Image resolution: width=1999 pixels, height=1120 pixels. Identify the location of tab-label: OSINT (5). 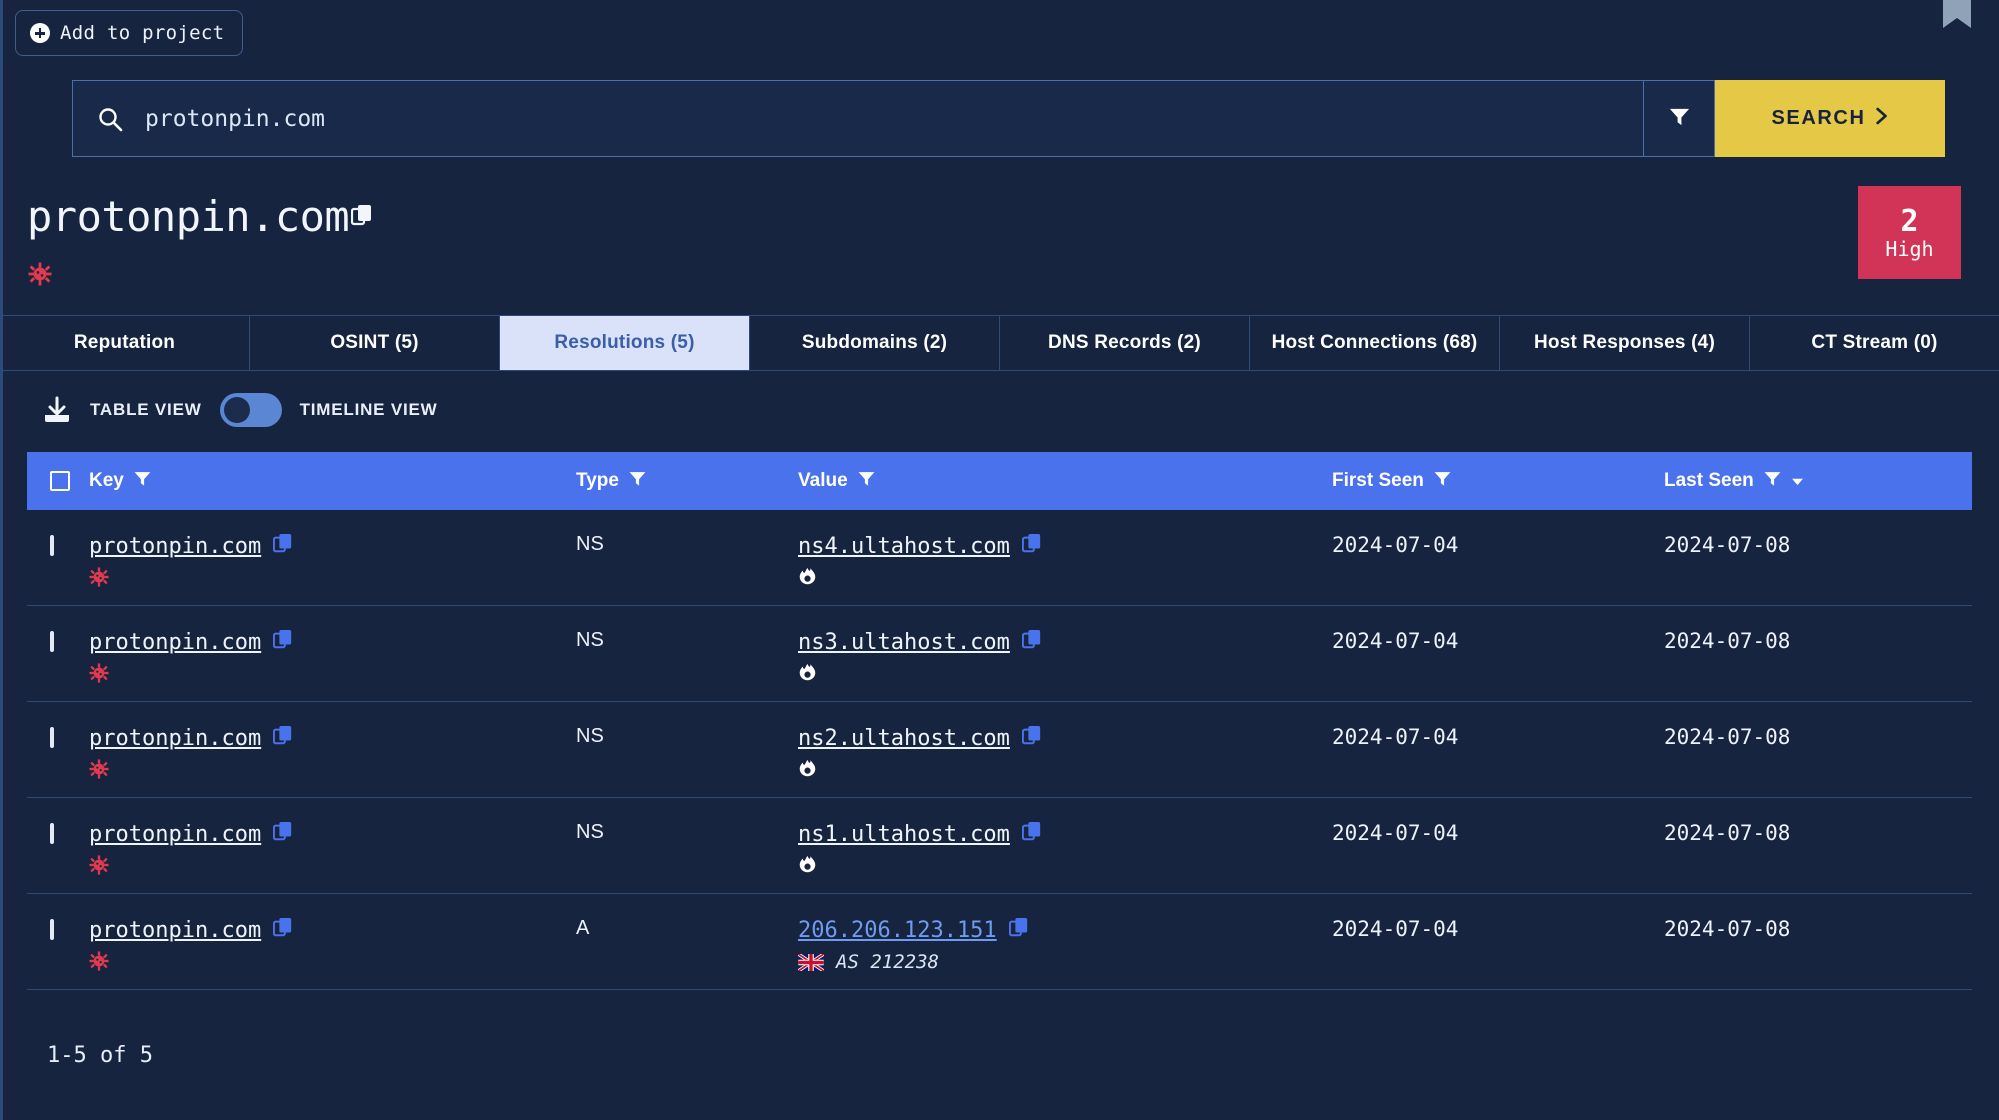
(374, 342).